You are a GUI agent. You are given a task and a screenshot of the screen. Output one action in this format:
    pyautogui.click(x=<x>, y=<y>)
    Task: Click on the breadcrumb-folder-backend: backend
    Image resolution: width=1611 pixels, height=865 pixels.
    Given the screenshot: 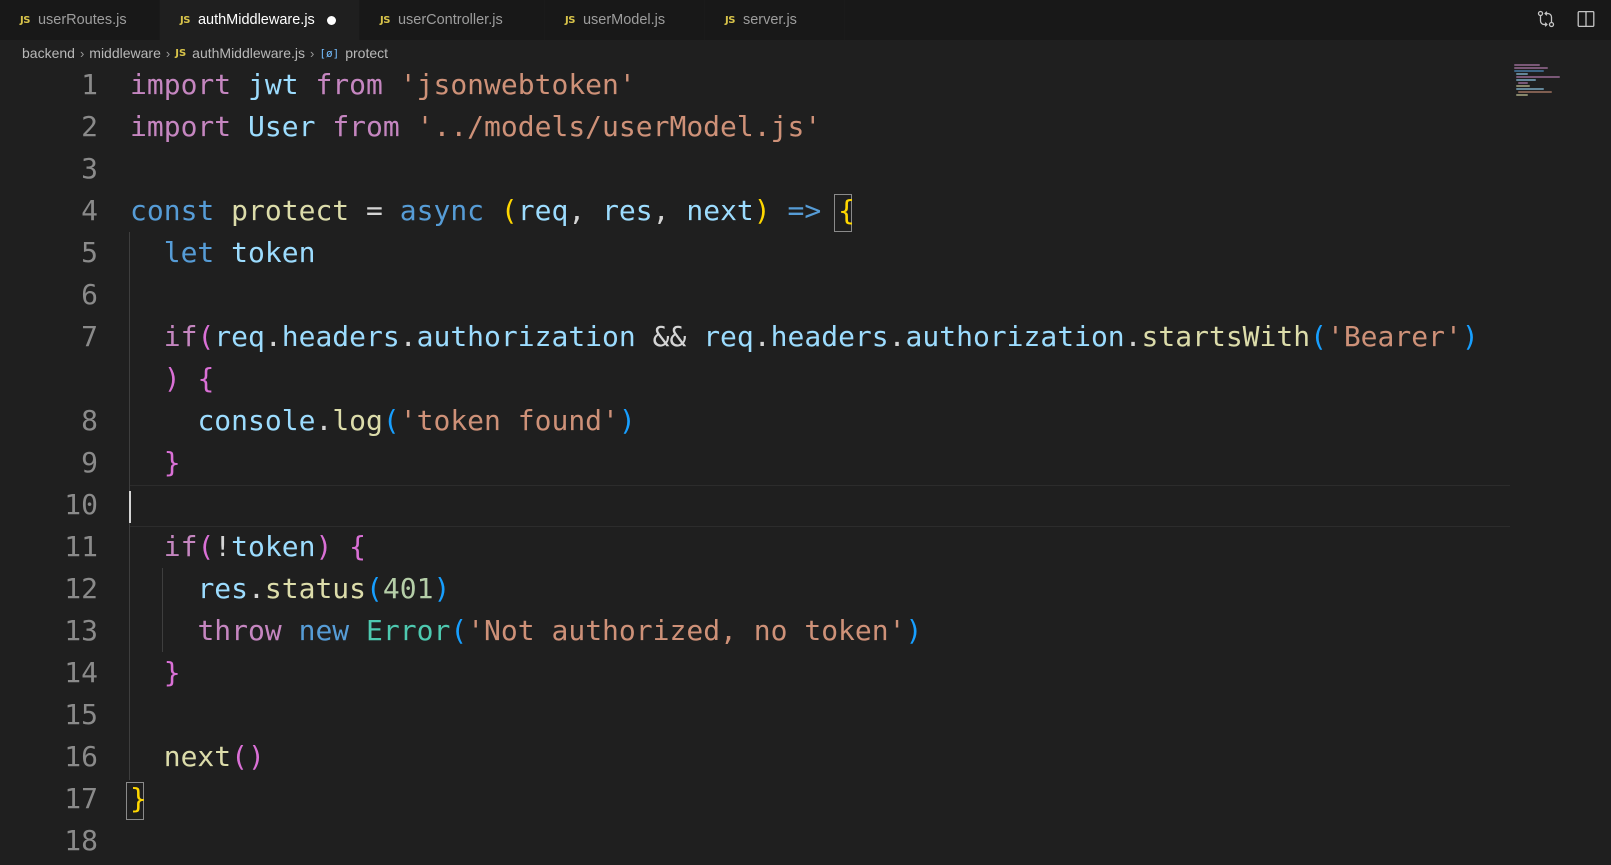 What is the action you would take?
    pyautogui.click(x=48, y=53)
    